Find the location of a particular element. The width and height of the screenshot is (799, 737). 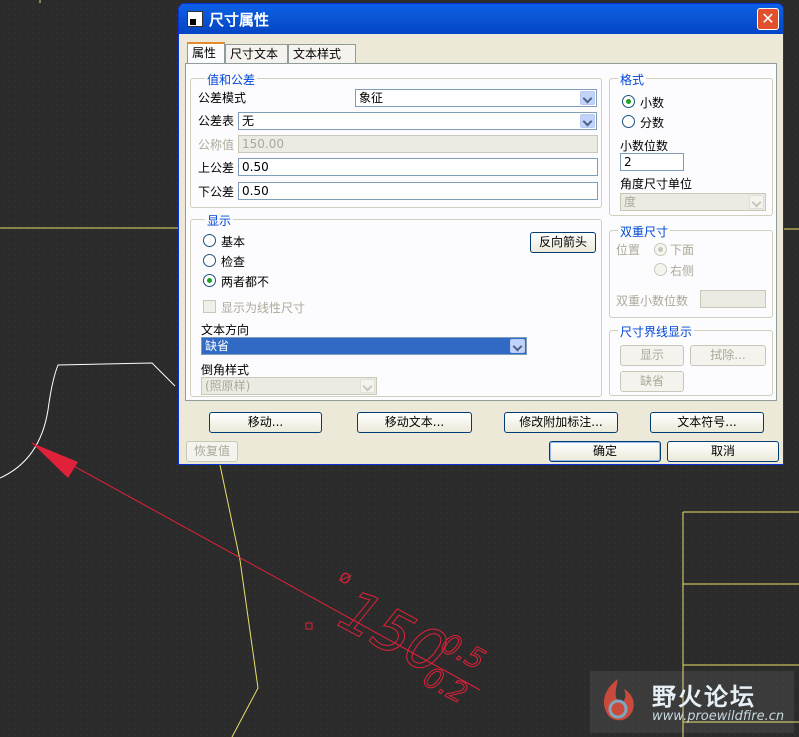

upper-tolerance-field: 0.50 is located at coordinates (418, 167).